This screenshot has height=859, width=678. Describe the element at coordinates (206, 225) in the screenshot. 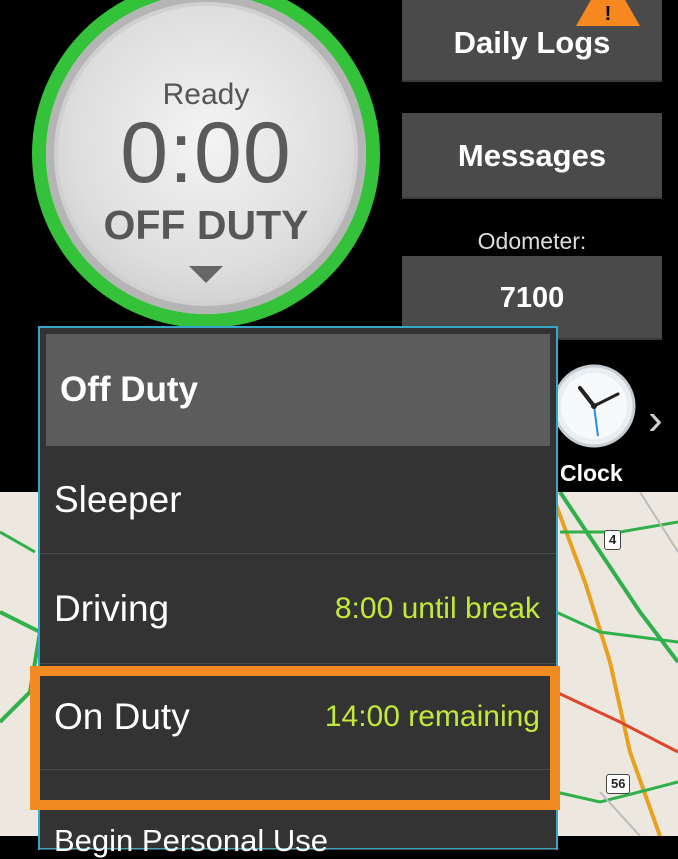

I see `current-duty-status: OFF DUTY` at that location.